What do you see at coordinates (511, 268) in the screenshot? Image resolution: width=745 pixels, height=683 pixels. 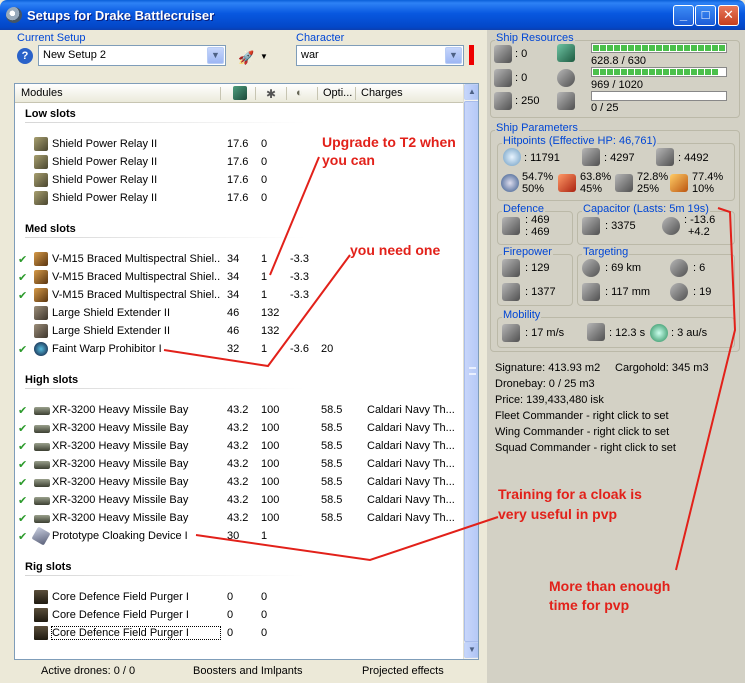 I see `firepower-icon` at bounding box center [511, 268].